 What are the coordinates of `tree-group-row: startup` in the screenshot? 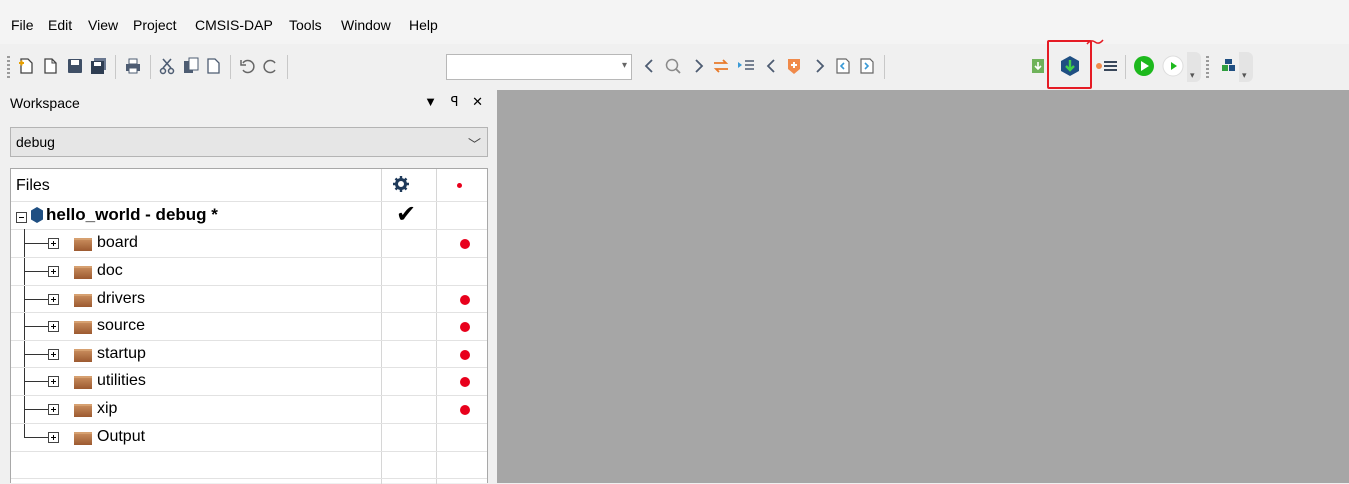 It's located at (249, 354).